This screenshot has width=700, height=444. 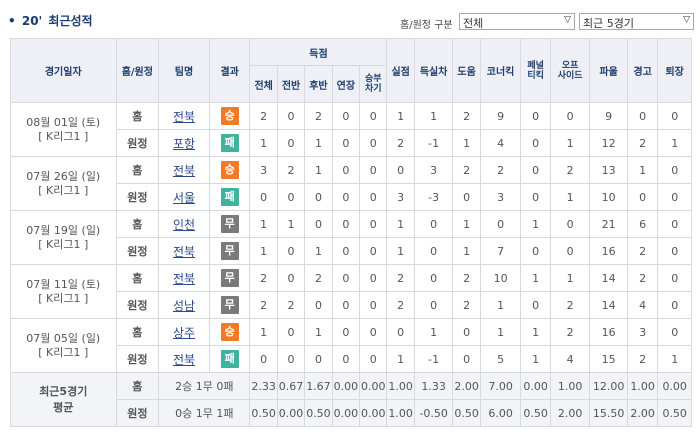 What do you see at coordinates (473, 23) in the screenshot?
I see `home-away-select-value: 전체` at bounding box center [473, 23].